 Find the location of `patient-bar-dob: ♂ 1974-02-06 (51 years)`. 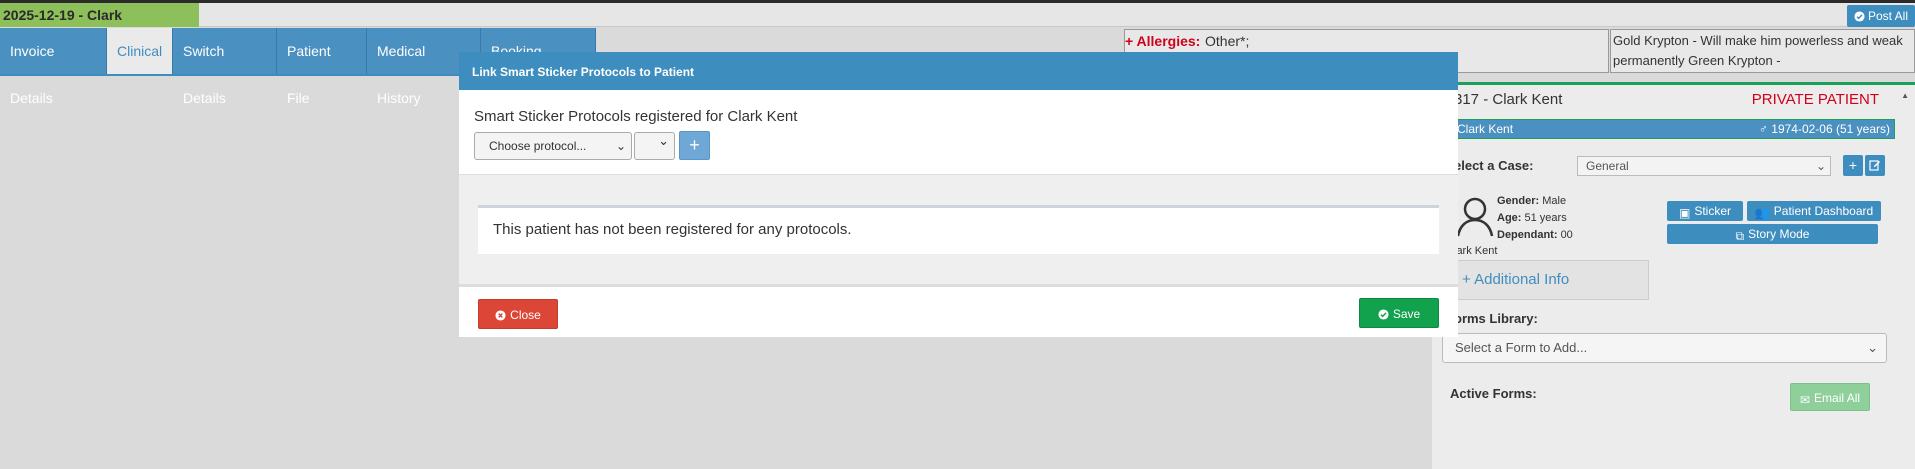

patient-bar-dob: ♂ 1974-02-06 (51 years) is located at coordinates (1824, 129).